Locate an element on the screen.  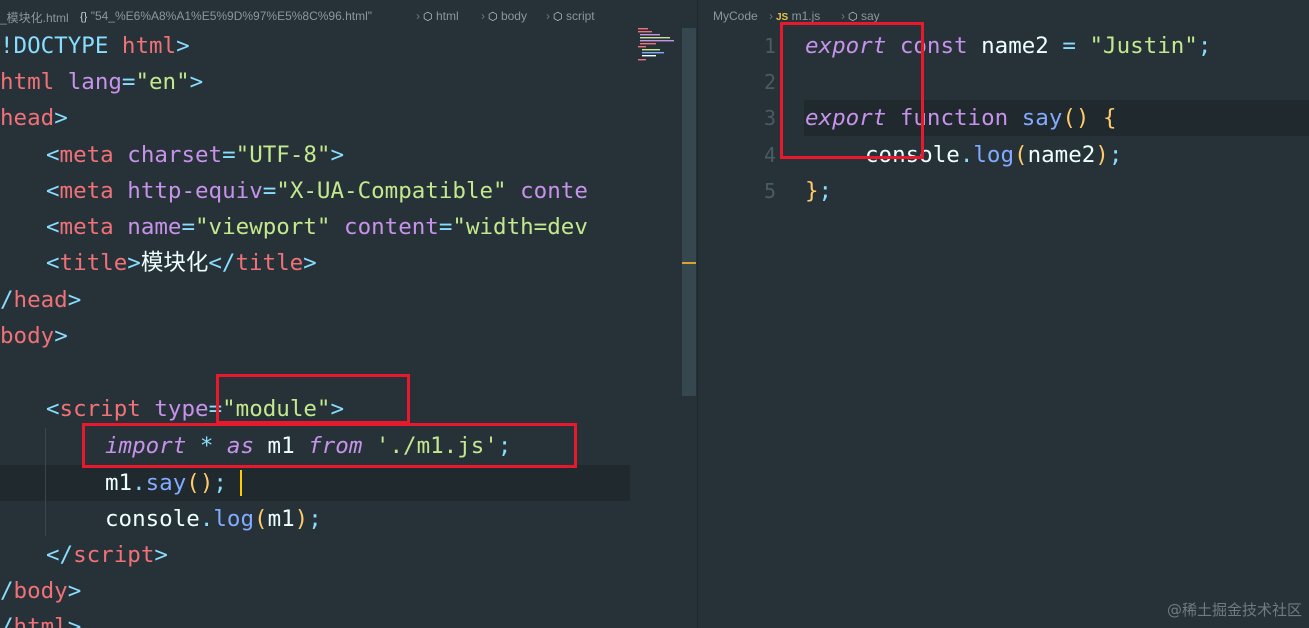
breadcrumb-js-file-label: m1.js is located at coordinates (806, 16).